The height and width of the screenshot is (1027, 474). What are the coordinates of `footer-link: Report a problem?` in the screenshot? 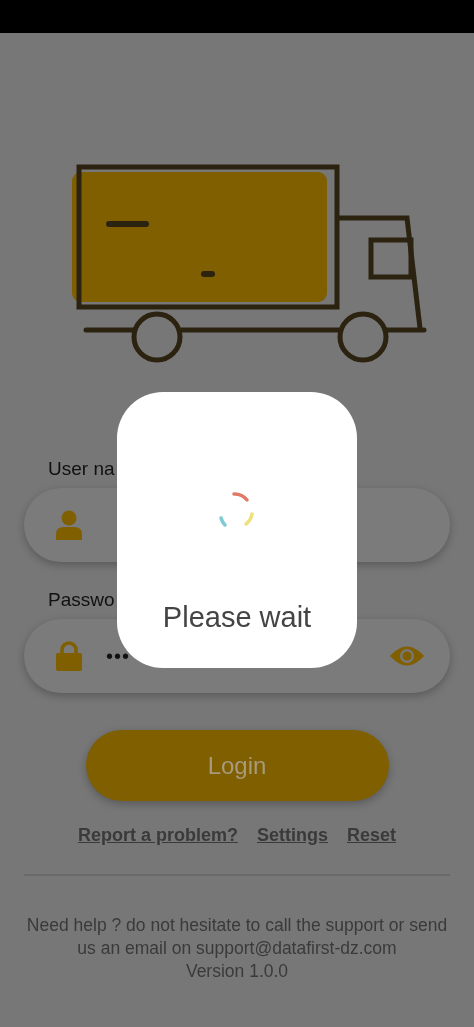 It's located at (157, 835).